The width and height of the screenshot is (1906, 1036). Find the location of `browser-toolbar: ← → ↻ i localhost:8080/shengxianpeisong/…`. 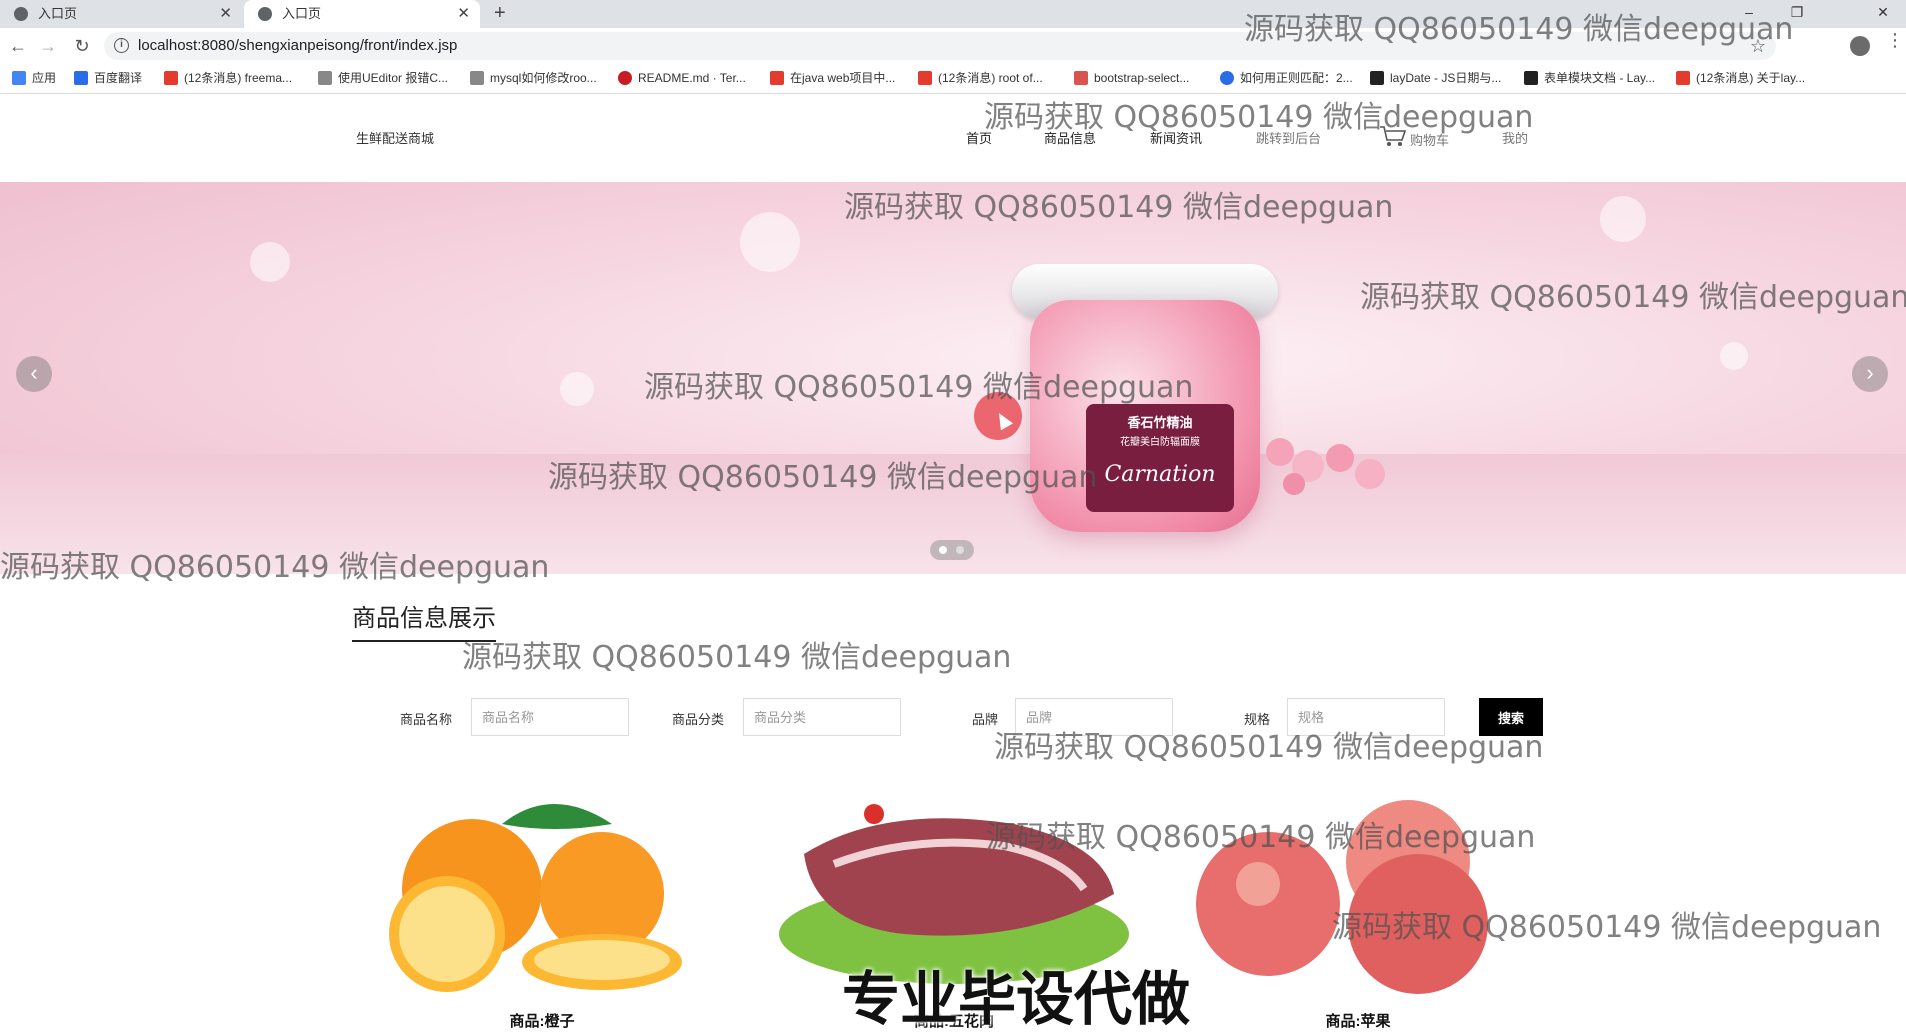

browser-toolbar: ← → ↻ i localhost:8080/shengxianpeisong/… is located at coordinates (953, 46).